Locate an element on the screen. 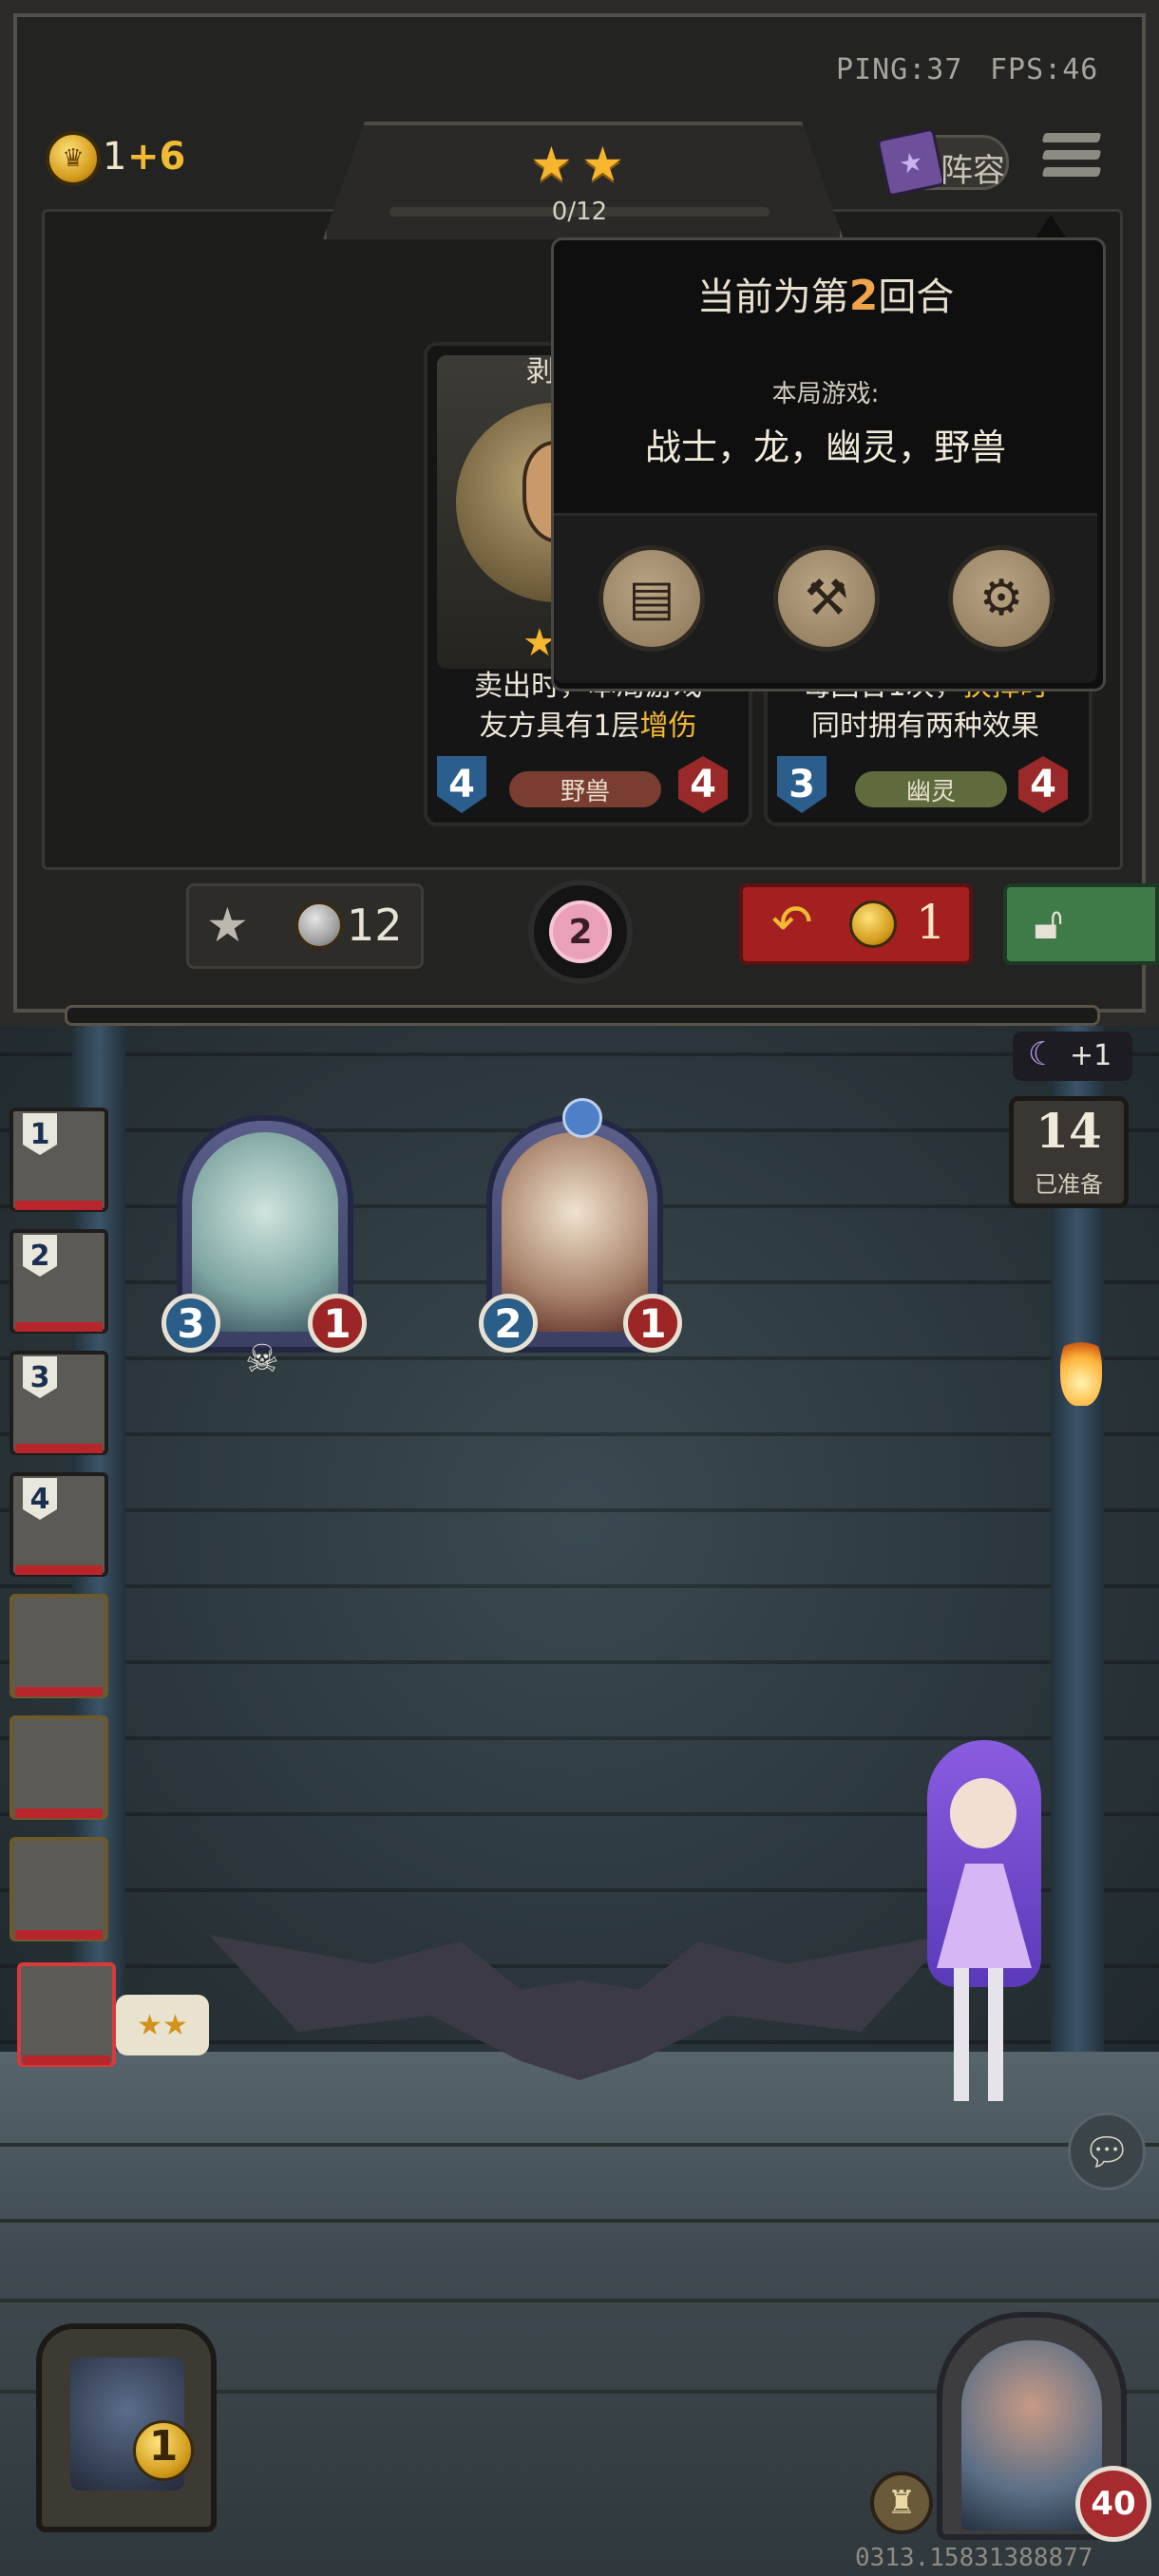 The image size is (1159, 2576). ready-plus-badge: ☾ +1 is located at coordinates (1072, 1056).